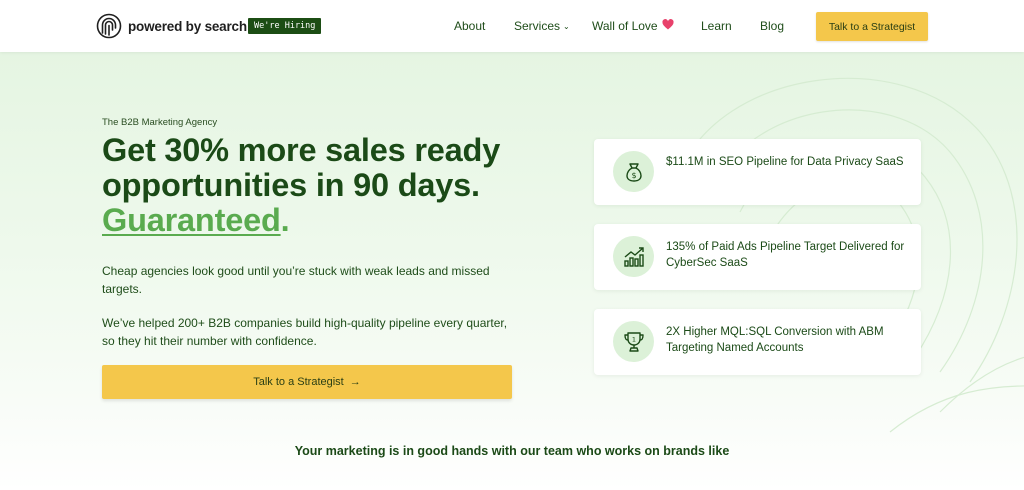 The height and width of the screenshot is (490, 1024). Describe the element at coordinates (566, 26) in the screenshot. I see `chevron-down-icon: ⌄` at that location.